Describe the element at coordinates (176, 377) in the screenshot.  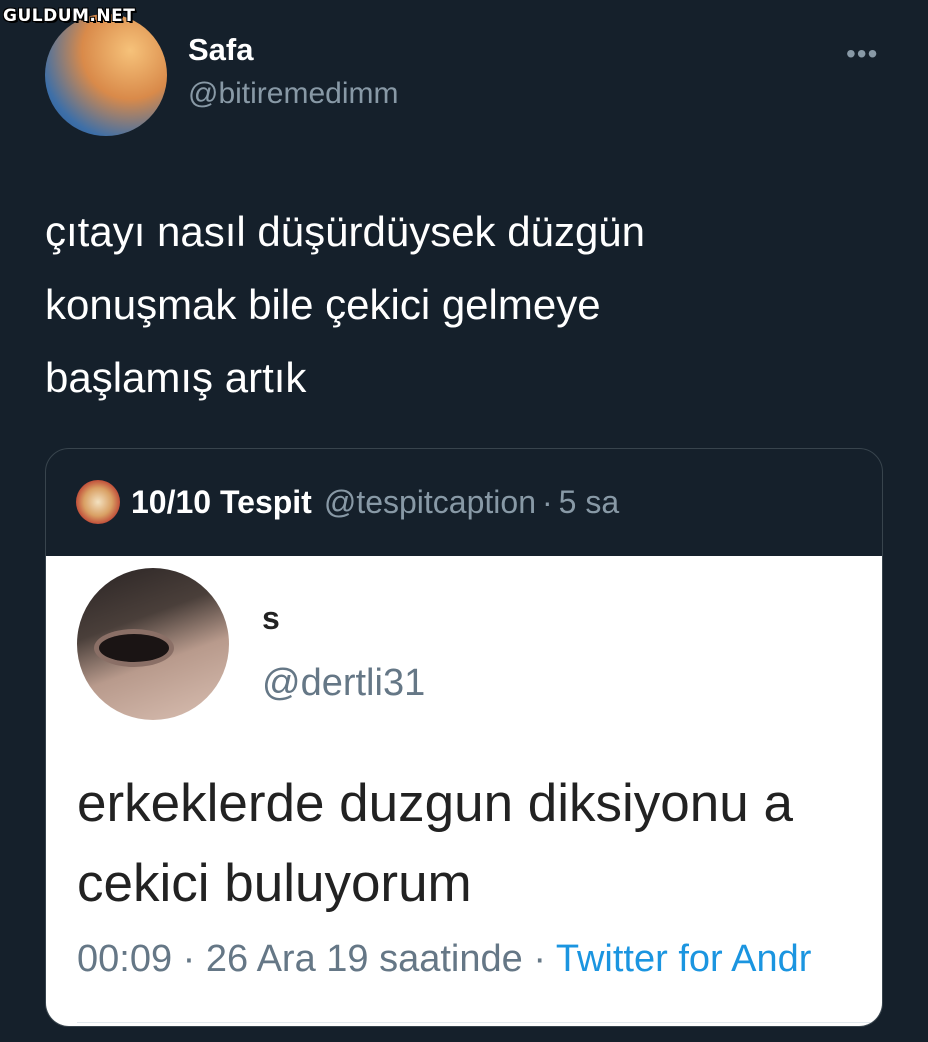
I see `tweet-text-line: başlamış artık` at that location.